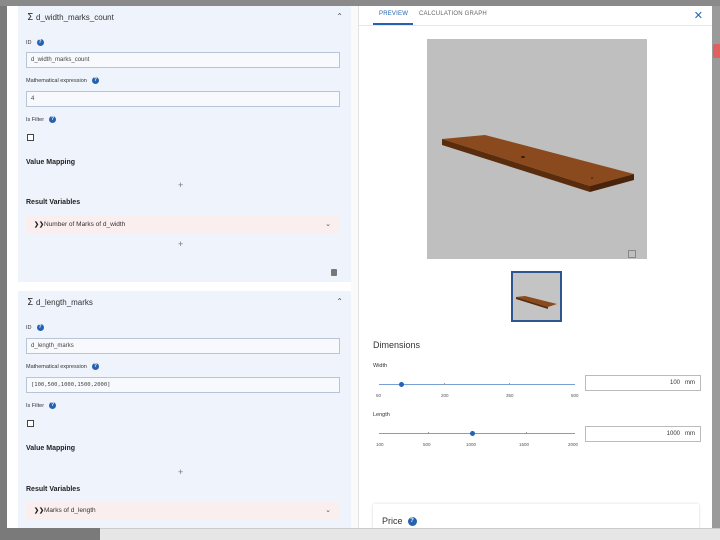 The image size is (720, 540). I want to click on width-slider-track, so click(477, 384).